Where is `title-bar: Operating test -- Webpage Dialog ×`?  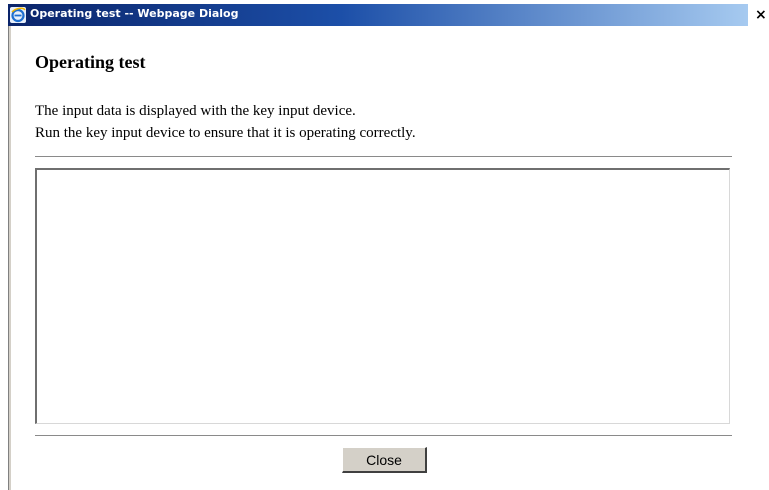
title-bar: Operating test -- Webpage Dialog × is located at coordinates (384, 13).